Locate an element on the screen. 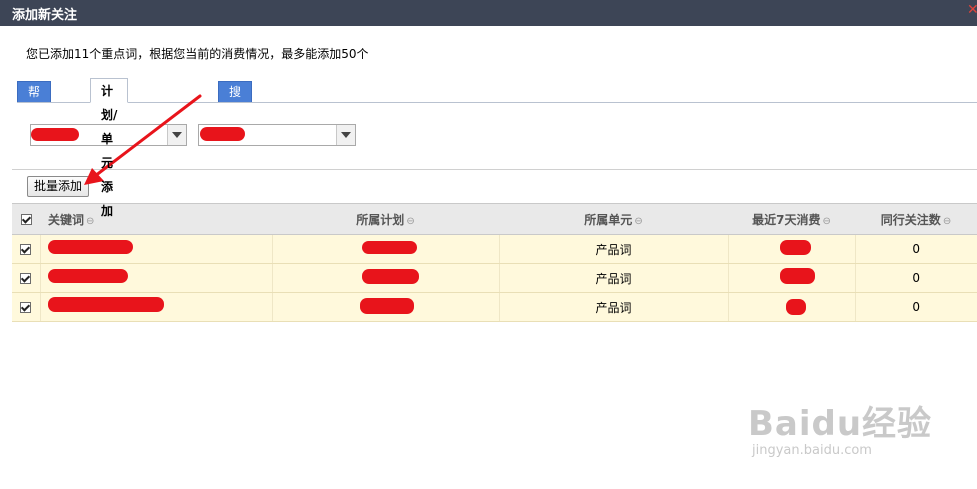 This screenshot has width=977, height=489. watermark: Baidu经验 jingyan.baidu.com is located at coordinates (840, 427).